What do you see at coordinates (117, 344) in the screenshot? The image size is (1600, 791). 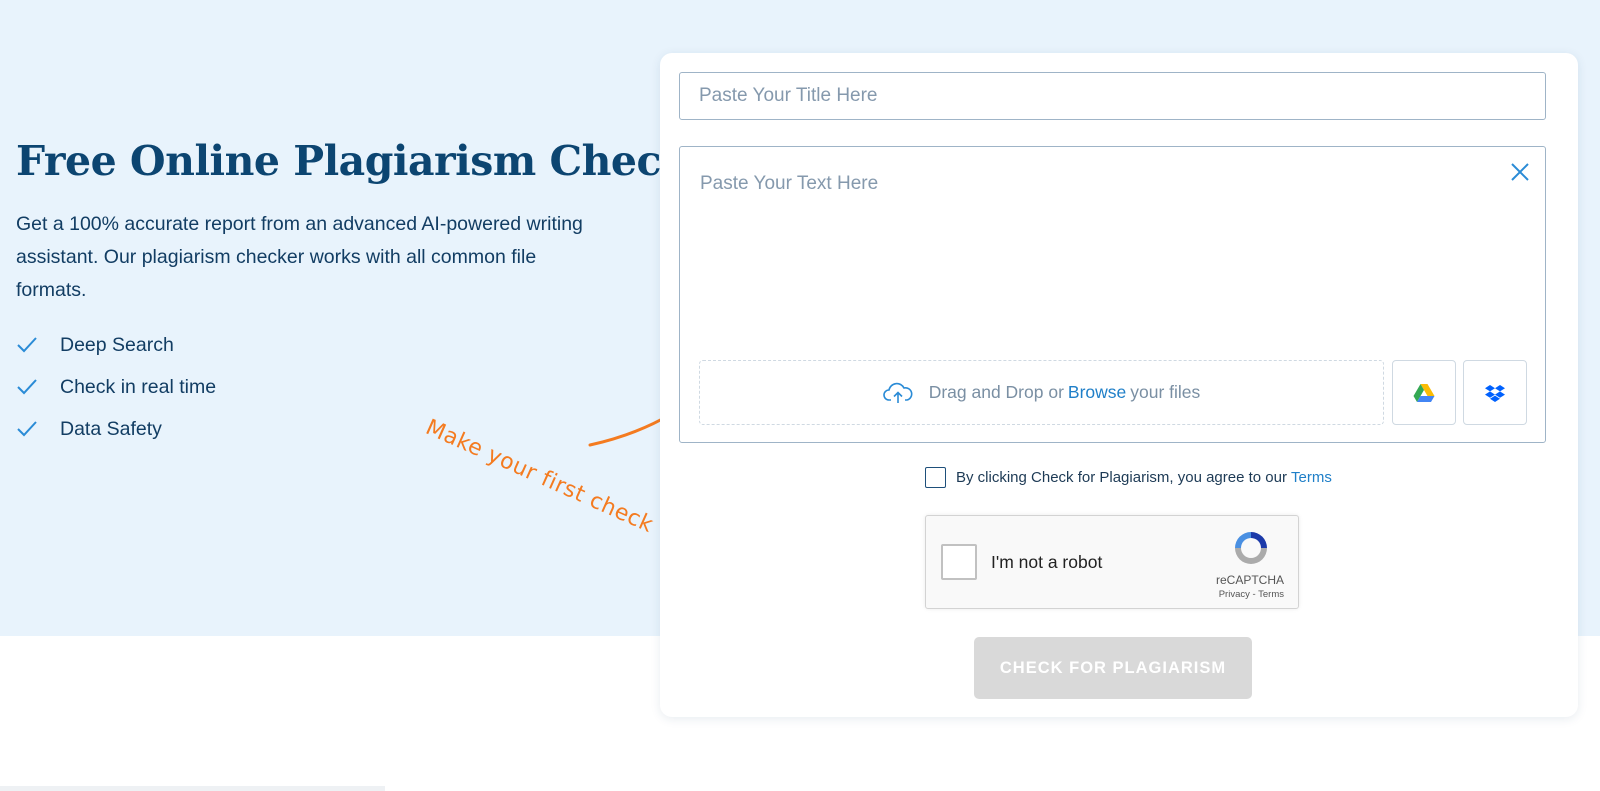 I see `feature-label: Deep Search` at bounding box center [117, 344].